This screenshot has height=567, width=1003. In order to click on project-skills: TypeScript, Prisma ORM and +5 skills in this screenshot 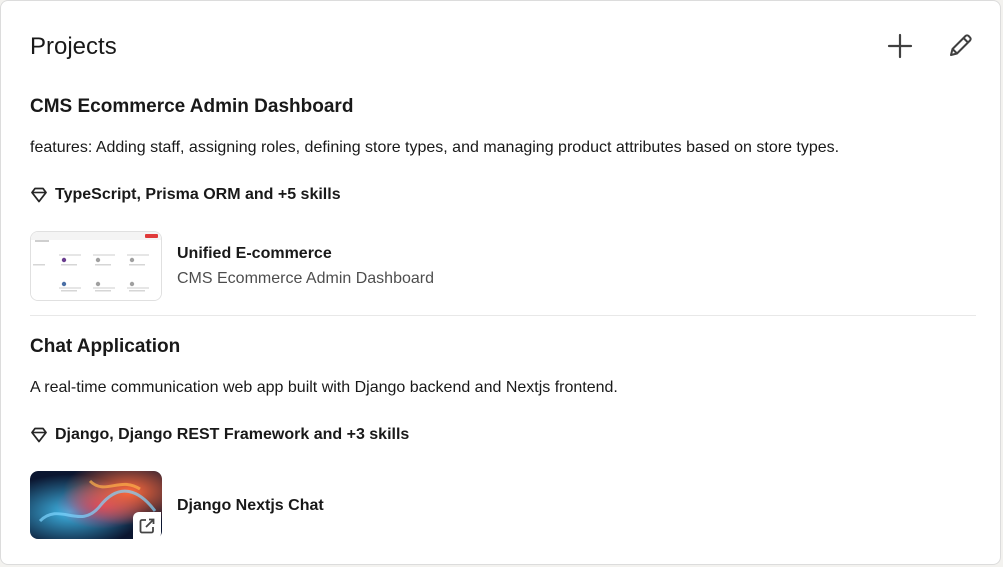, I will do `click(185, 195)`.